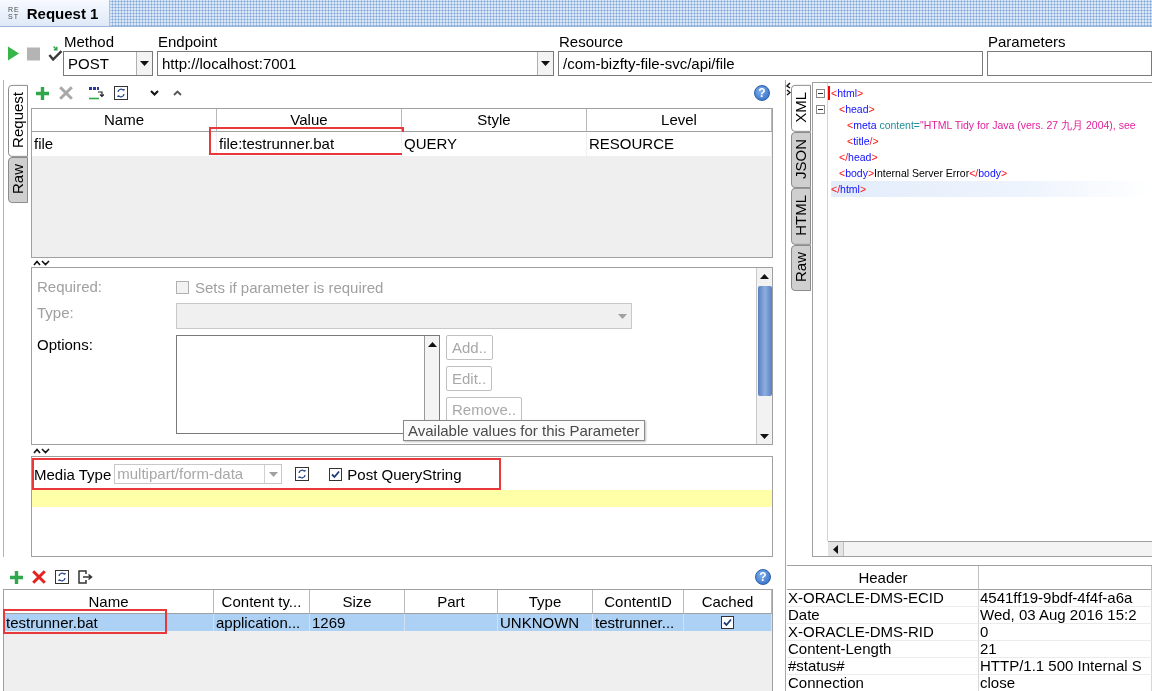 The width and height of the screenshot is (1152, 691). What do you see at coordinates (991, 125) in the screenshot?
I see `code-line: <meta content="HTML Tidy for Java (vers. 27 九月 2004), see` at bounding box center [991, 125].